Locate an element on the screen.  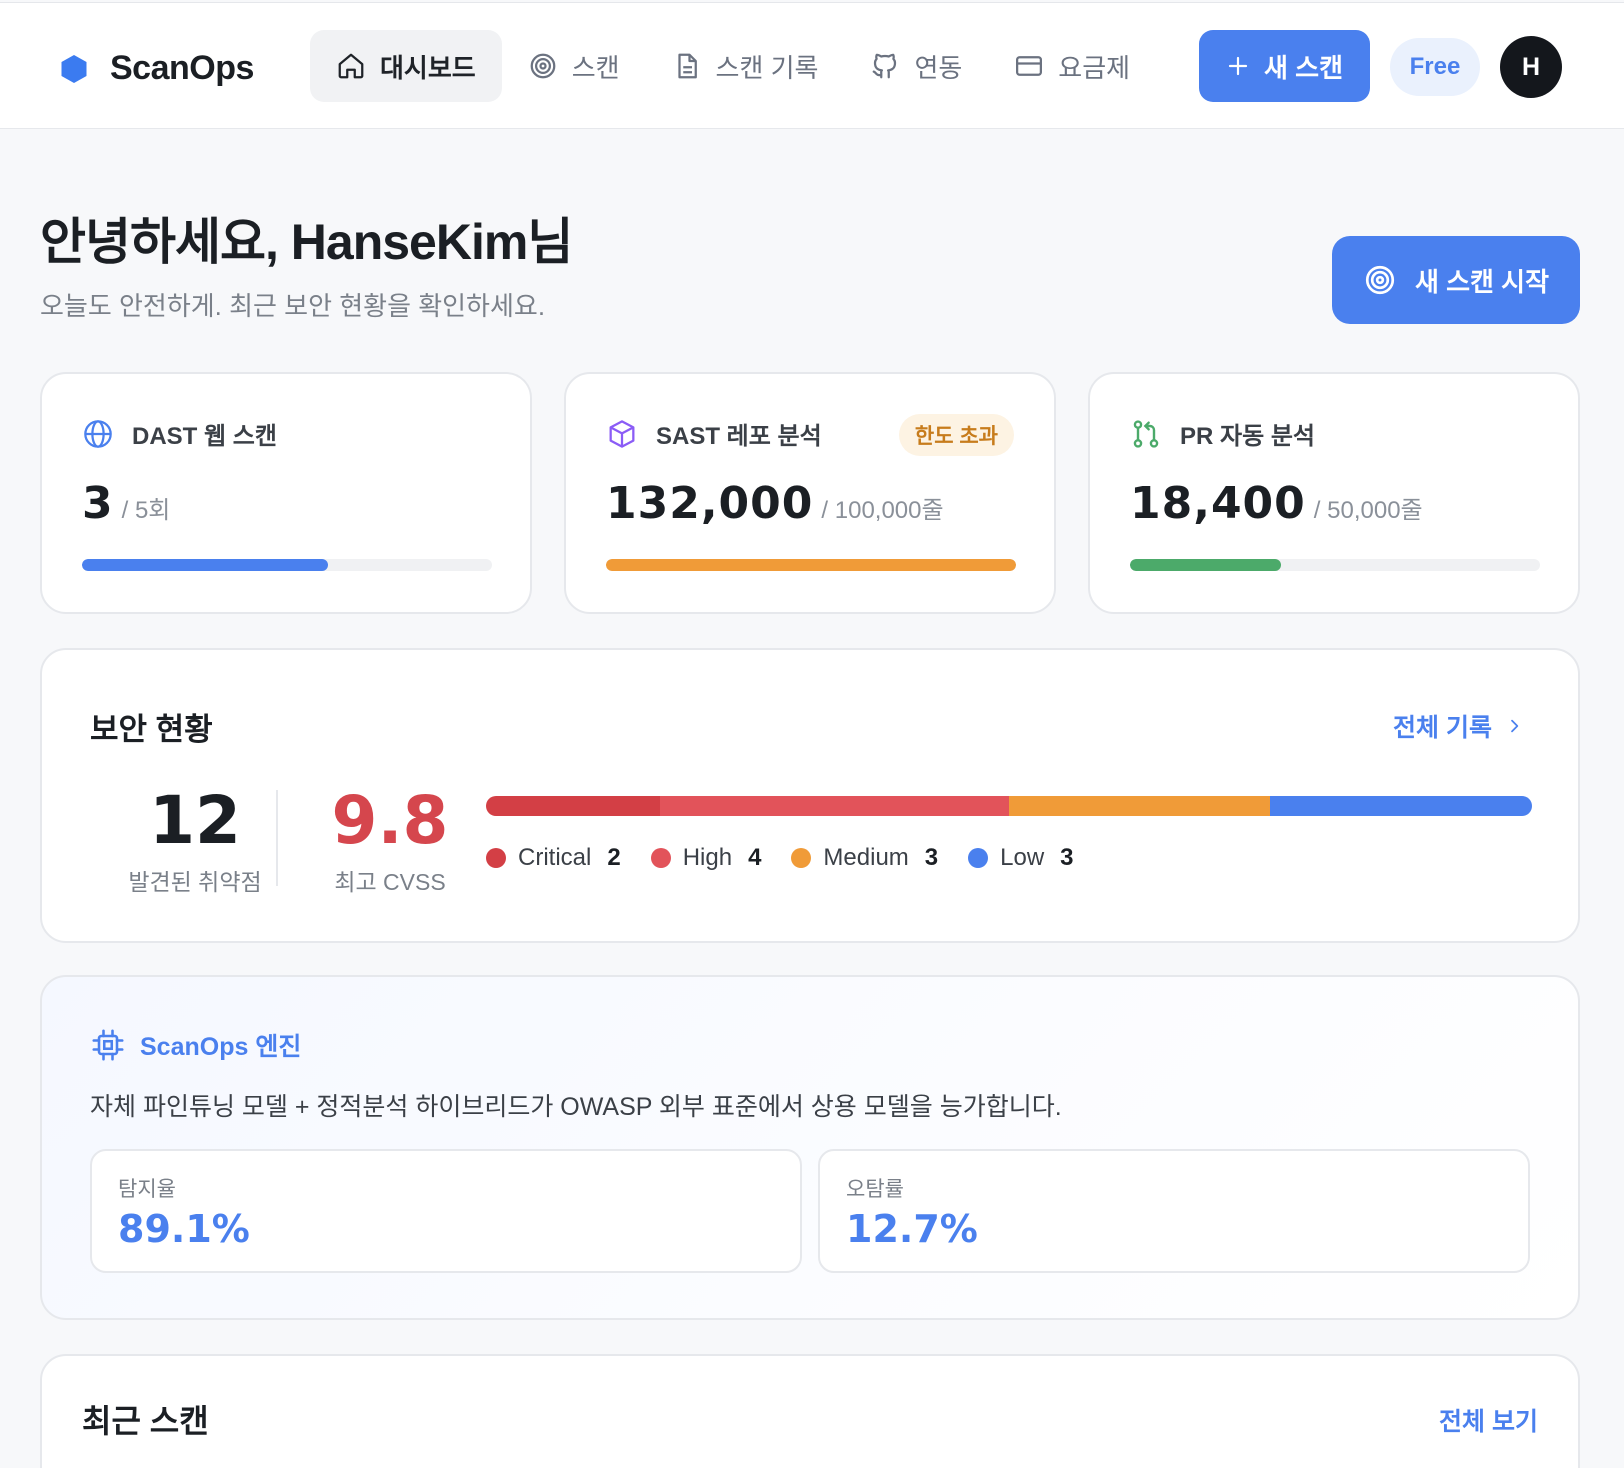
legend-label: Low is located at coordinates (1022, 857).